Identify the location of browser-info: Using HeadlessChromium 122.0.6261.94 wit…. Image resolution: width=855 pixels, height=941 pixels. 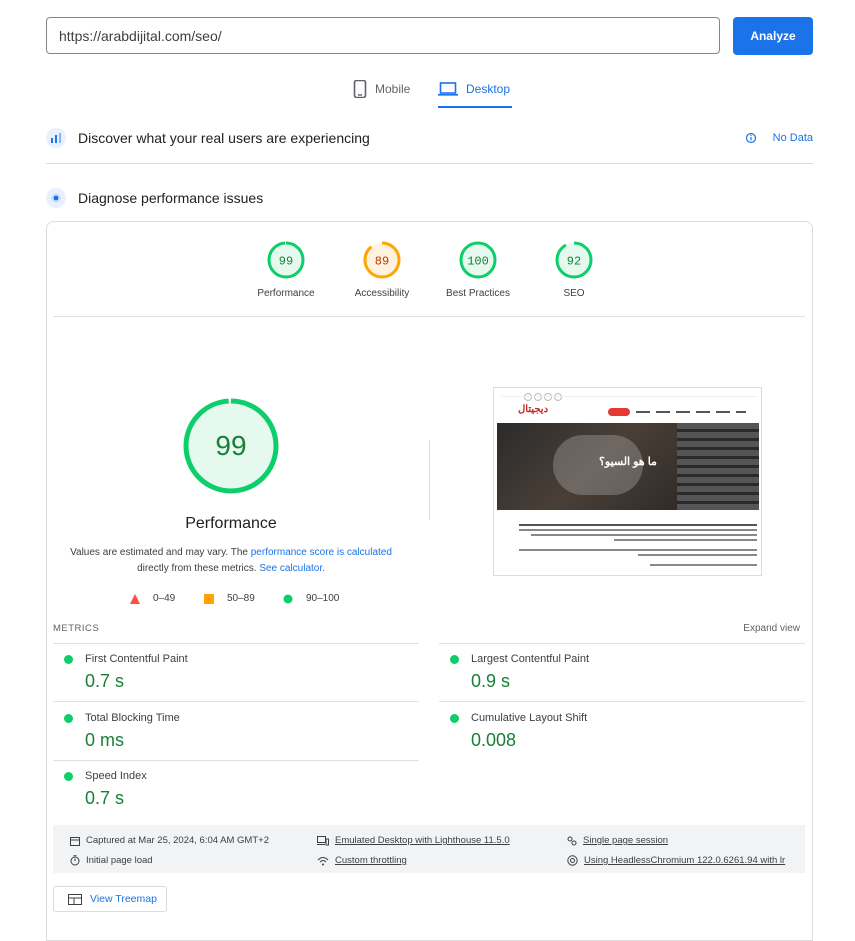
(676, 860).